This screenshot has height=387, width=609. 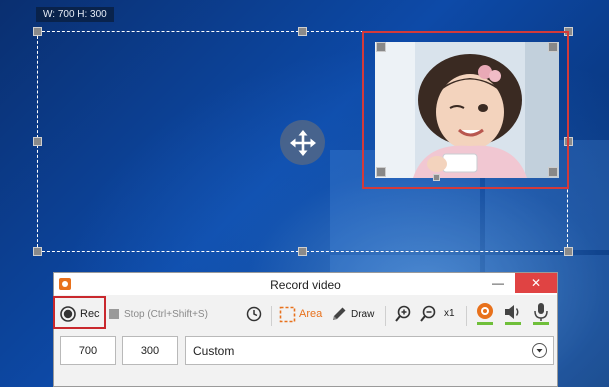 I want to click on move-selection-button, so click(x=302, y=142).